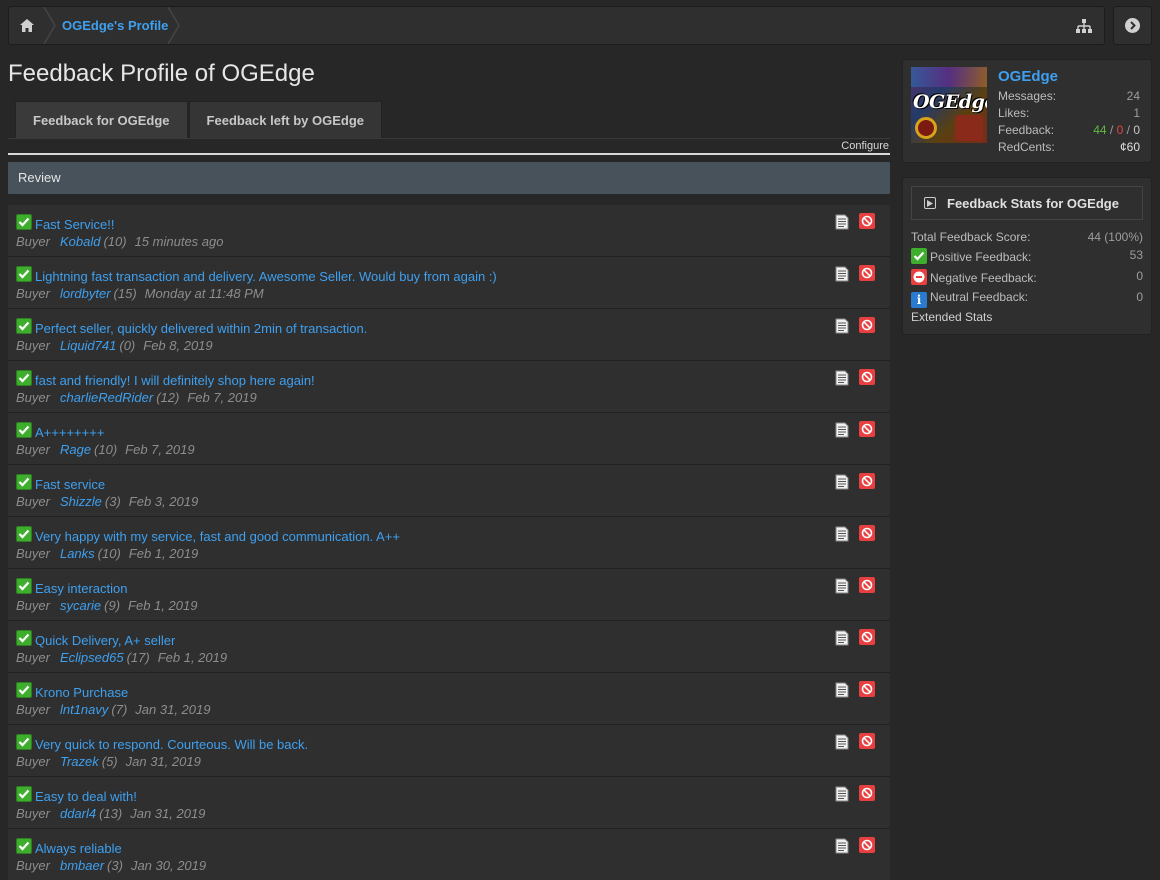 Image resolution: width=1160 pixels, height=880 pixels. I want to click on feedback-user-count: (13), so click(111, 813).